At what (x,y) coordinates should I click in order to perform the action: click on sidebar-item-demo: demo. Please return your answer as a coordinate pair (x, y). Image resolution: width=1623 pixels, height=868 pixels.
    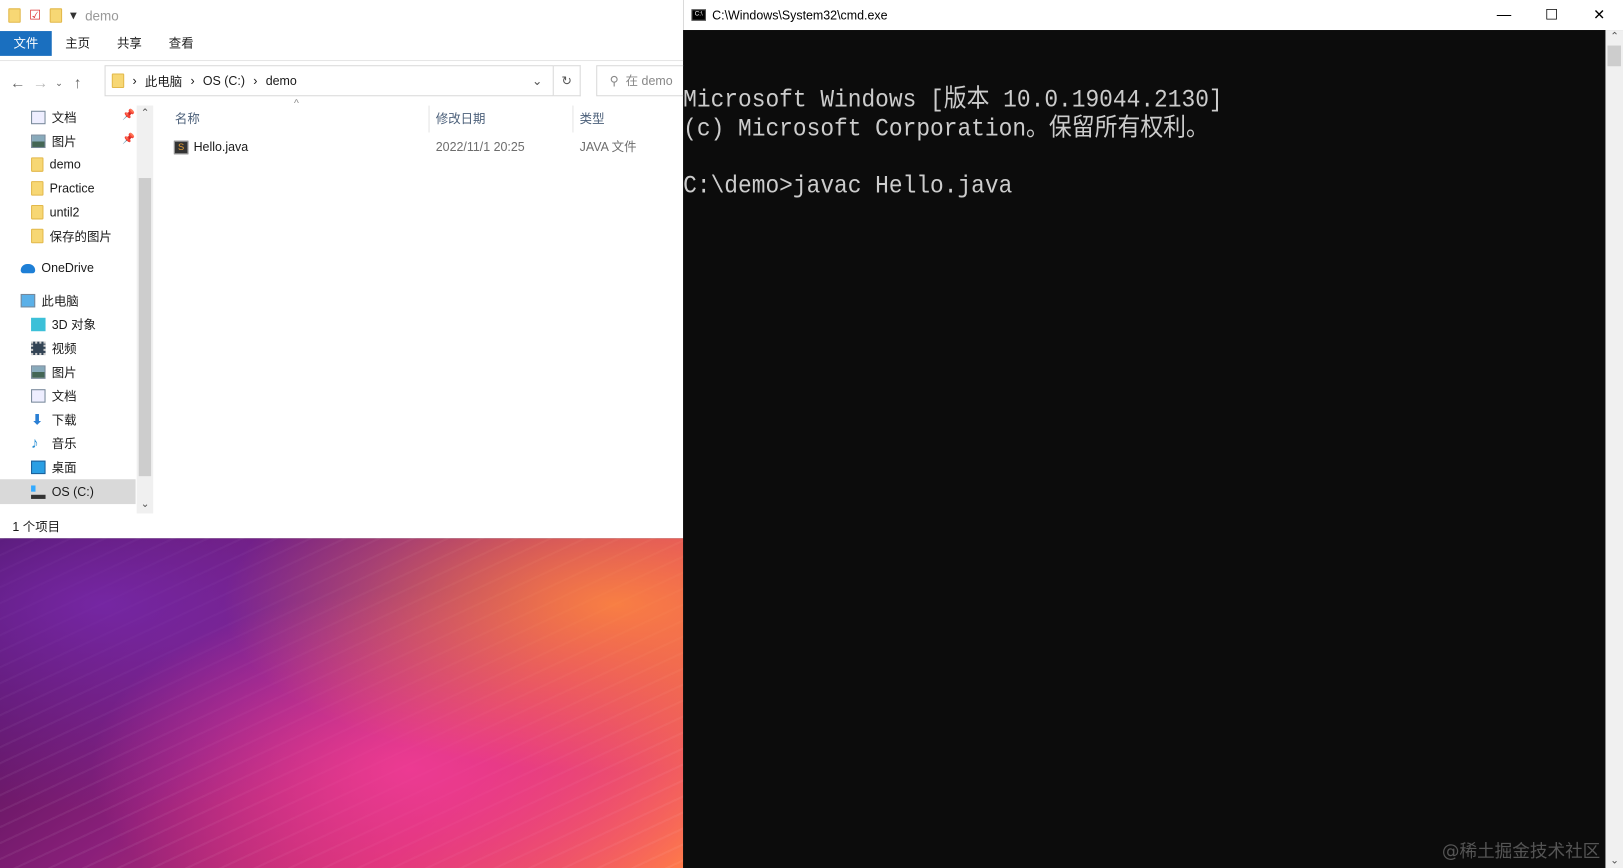
    Looking at the image, I should click on (56, 164).